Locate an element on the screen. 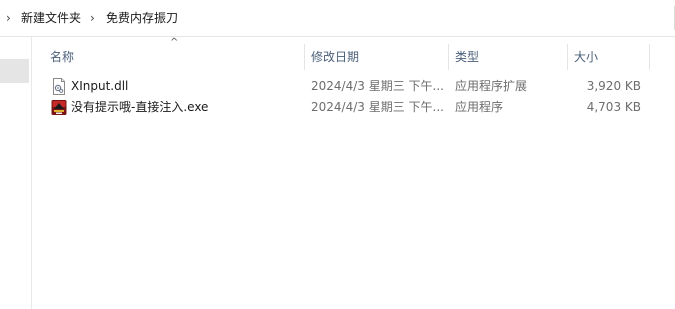 Image resolution: width=675 pixels, height=309 pixels. breadcrumb-item-new-folder: 新建文件夹 is located at coordinates (51, 18).